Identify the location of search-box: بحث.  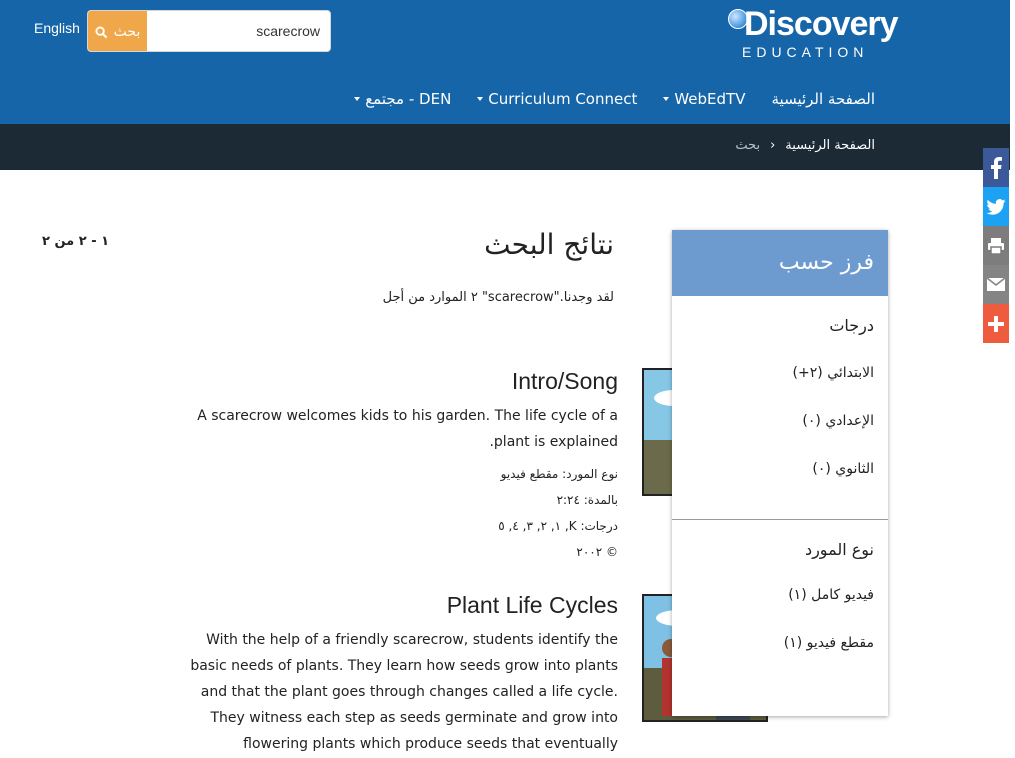
(209, 31).